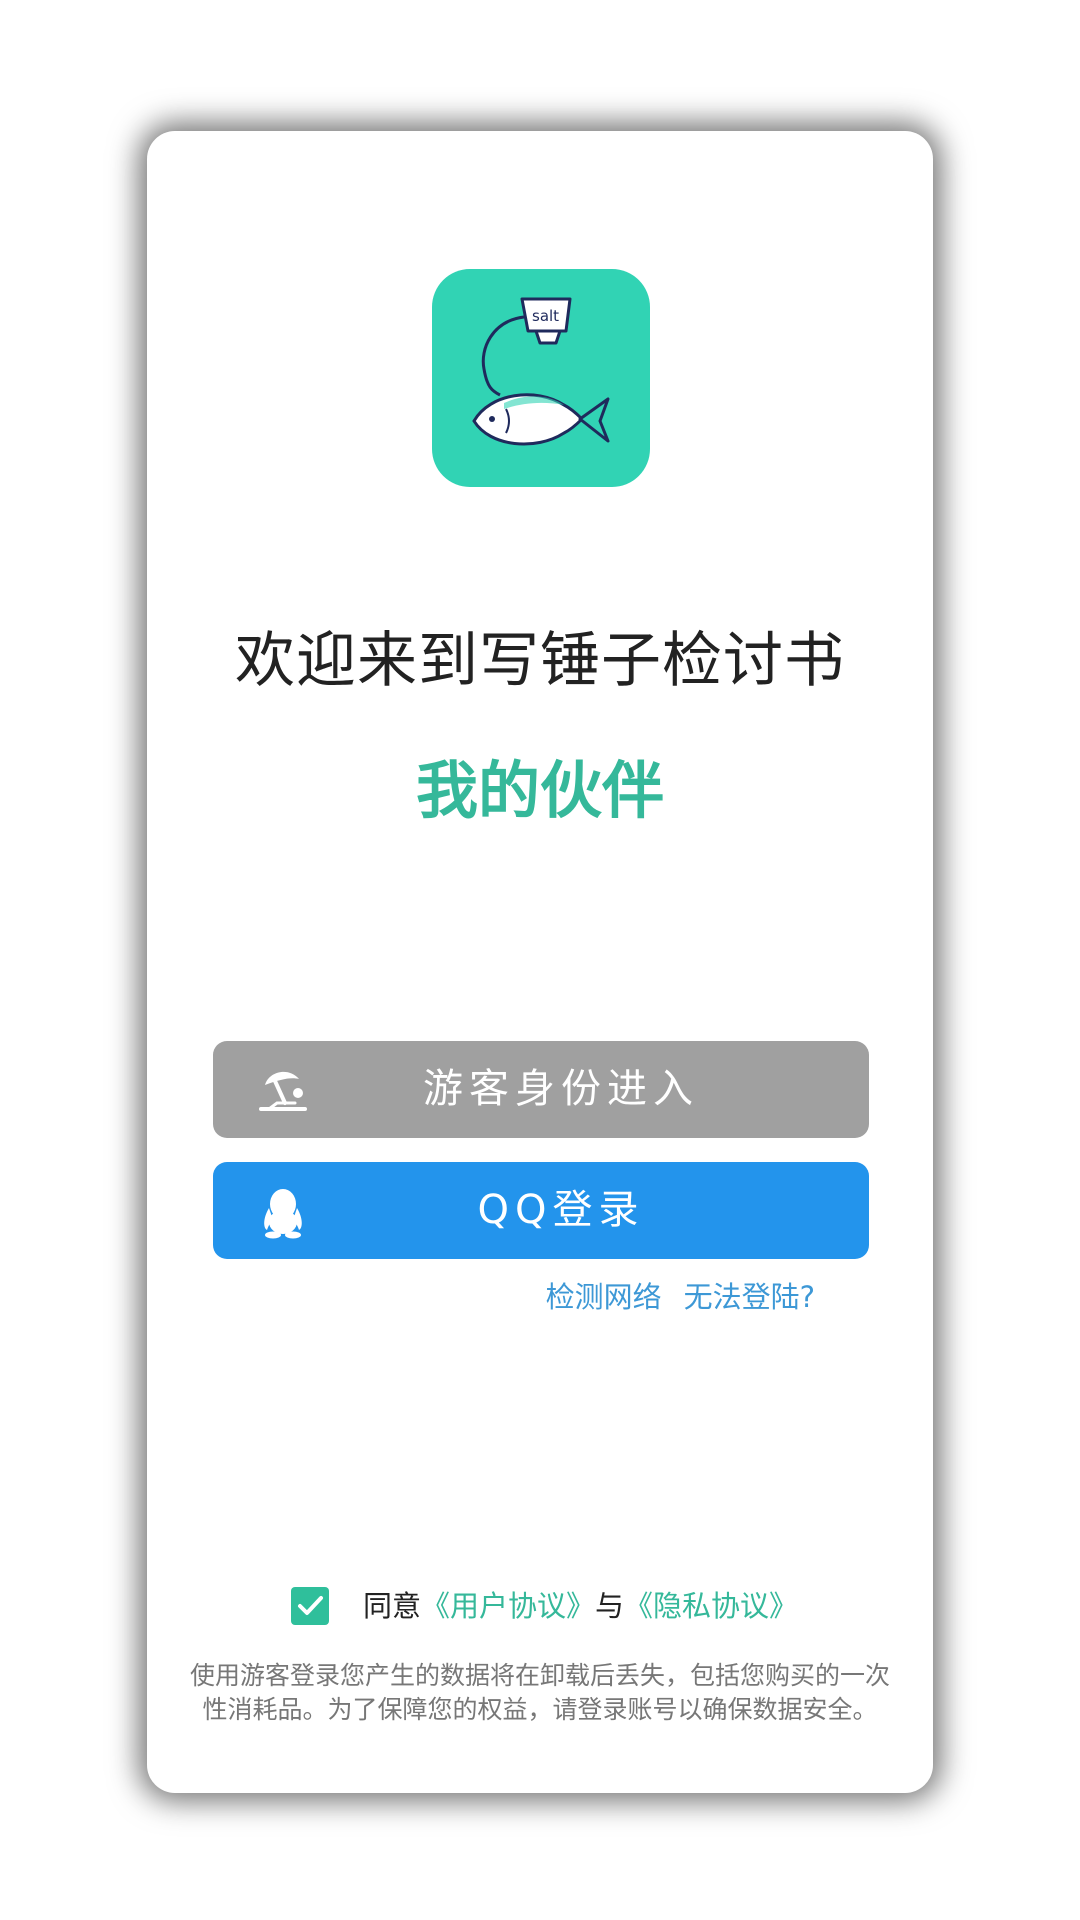 This screenshot has width=1080, height=1920. I want to click on agreement-connector: 与, so click(610, 1606).